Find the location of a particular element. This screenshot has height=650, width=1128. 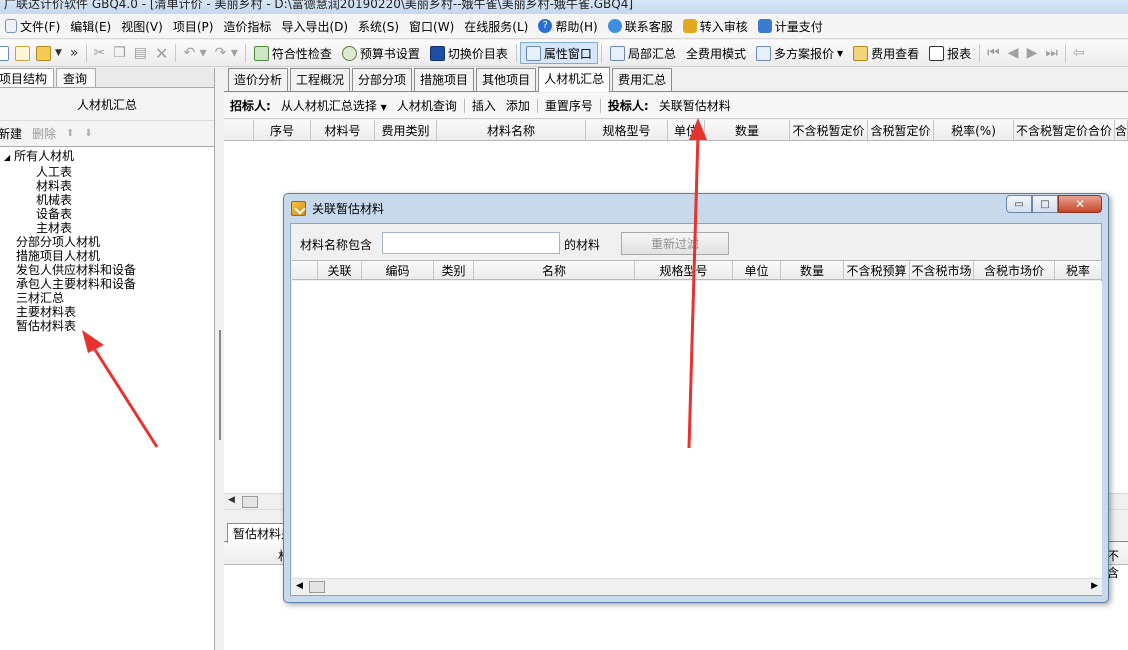

tab-resource-summary: 人材机汇总 is located at coordinates (574, 79).